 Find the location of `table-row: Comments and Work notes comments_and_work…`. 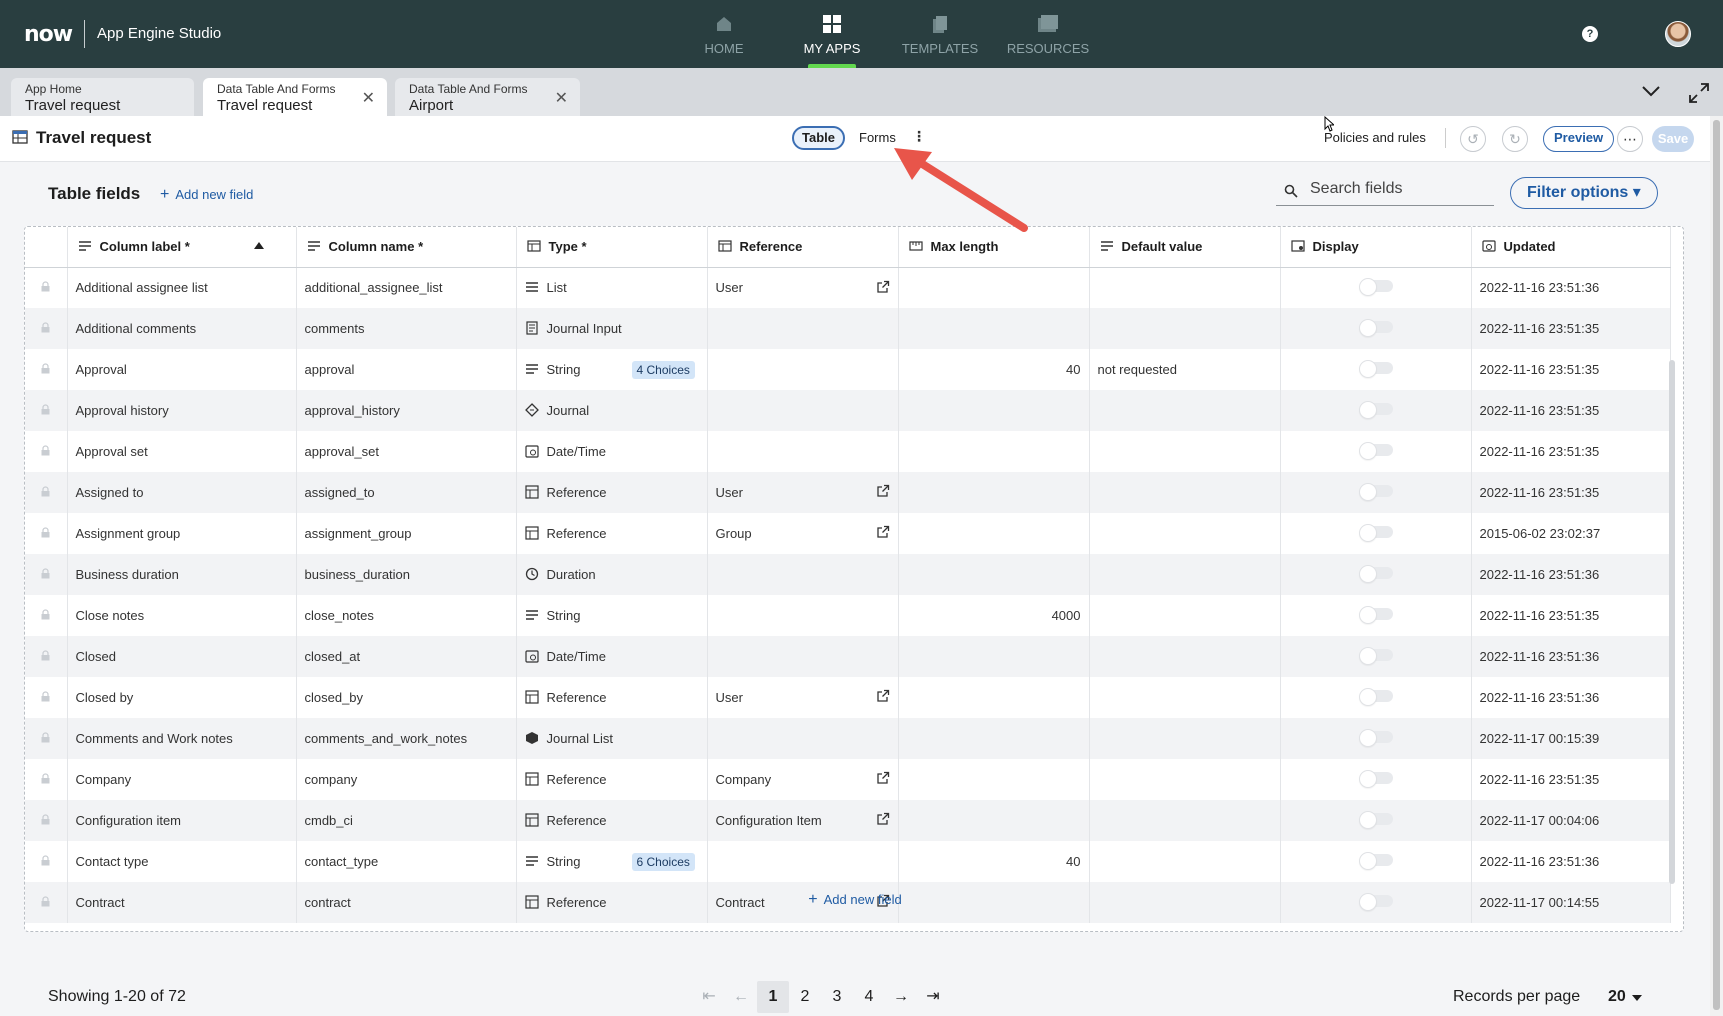

table-row: Comments and Work notes comments_and_work… is located at coordinates (848, 738).